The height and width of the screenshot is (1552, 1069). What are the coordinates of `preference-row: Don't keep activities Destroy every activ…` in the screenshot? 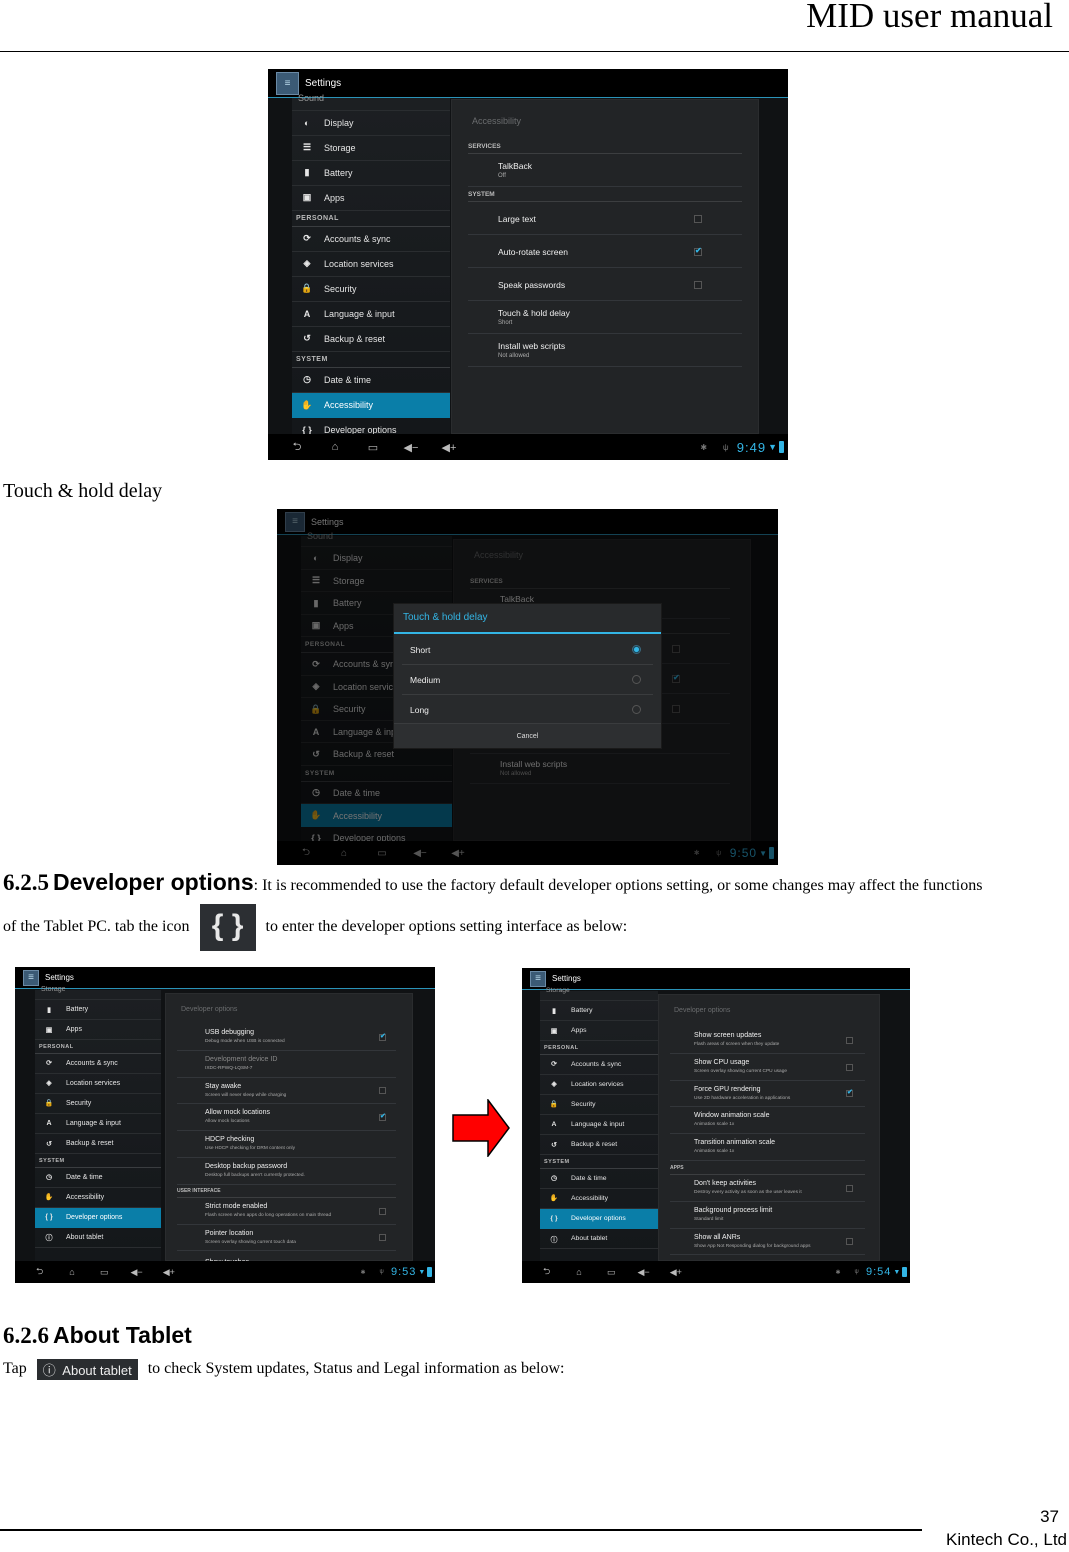 It's located at (767, 1188).